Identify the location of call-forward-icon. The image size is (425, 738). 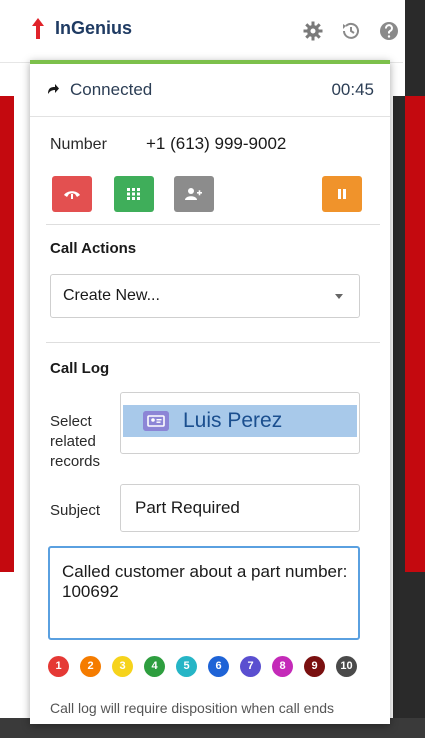
(53, 89).